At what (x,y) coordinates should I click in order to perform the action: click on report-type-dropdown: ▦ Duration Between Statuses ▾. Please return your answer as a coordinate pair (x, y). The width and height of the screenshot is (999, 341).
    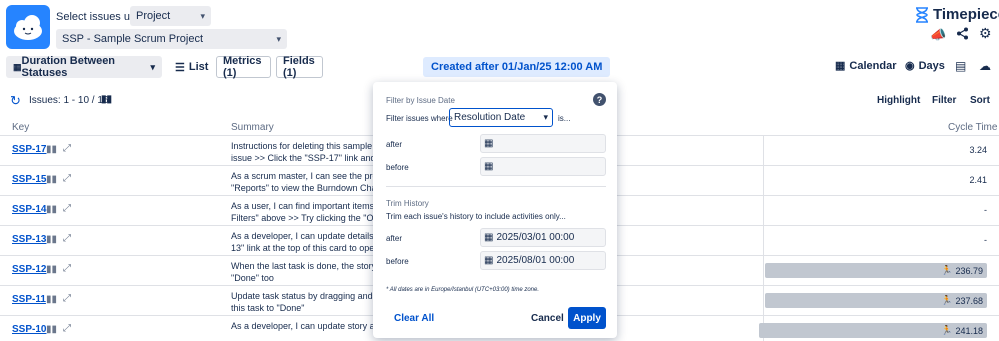
    Looking at the image, I should click on (84, 67).